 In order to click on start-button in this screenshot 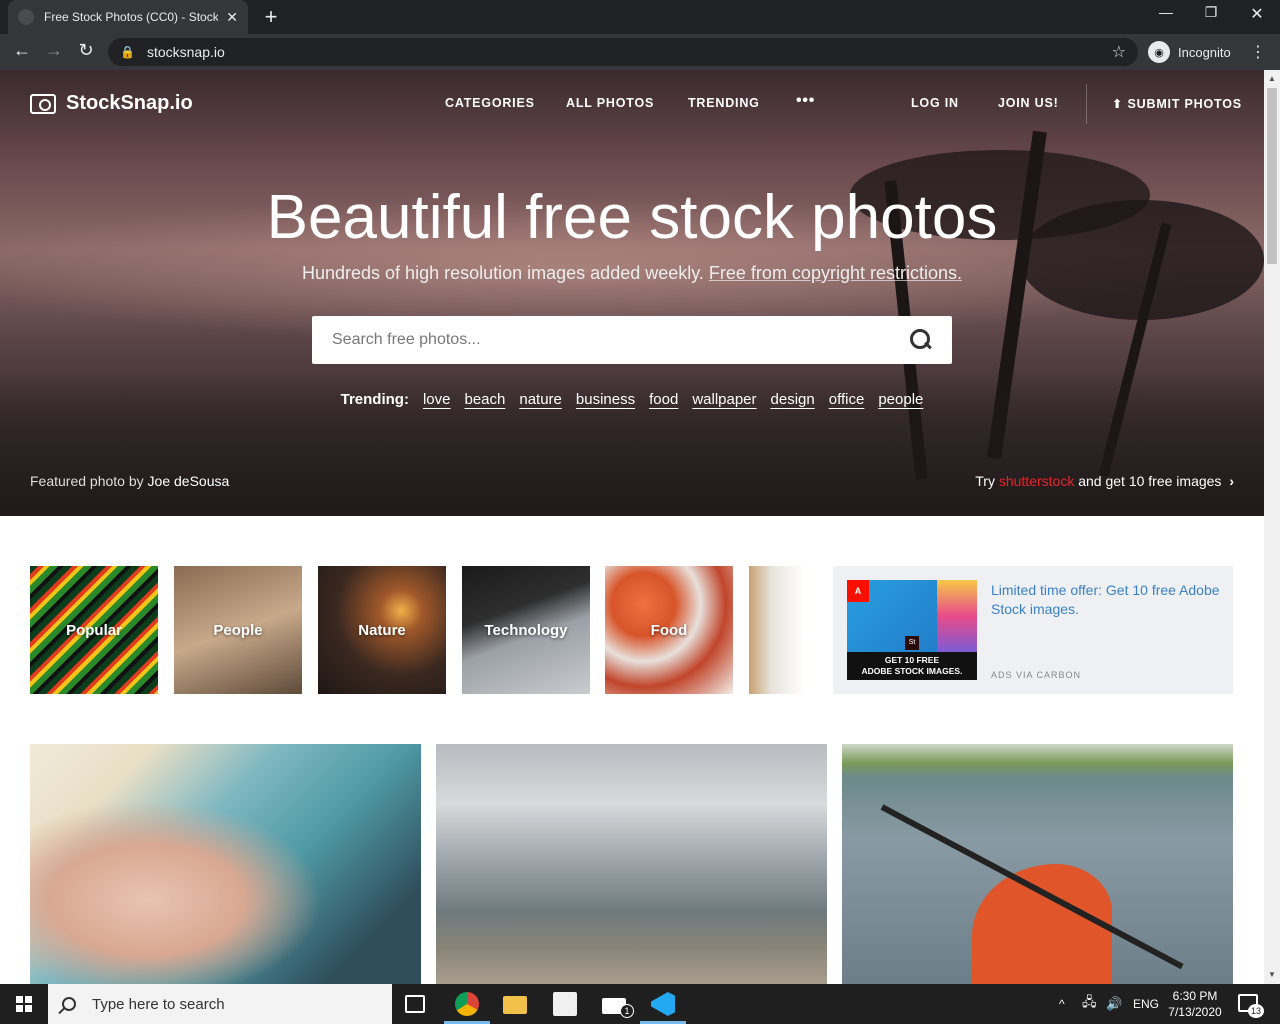, I will do `click(24, 1004)`.